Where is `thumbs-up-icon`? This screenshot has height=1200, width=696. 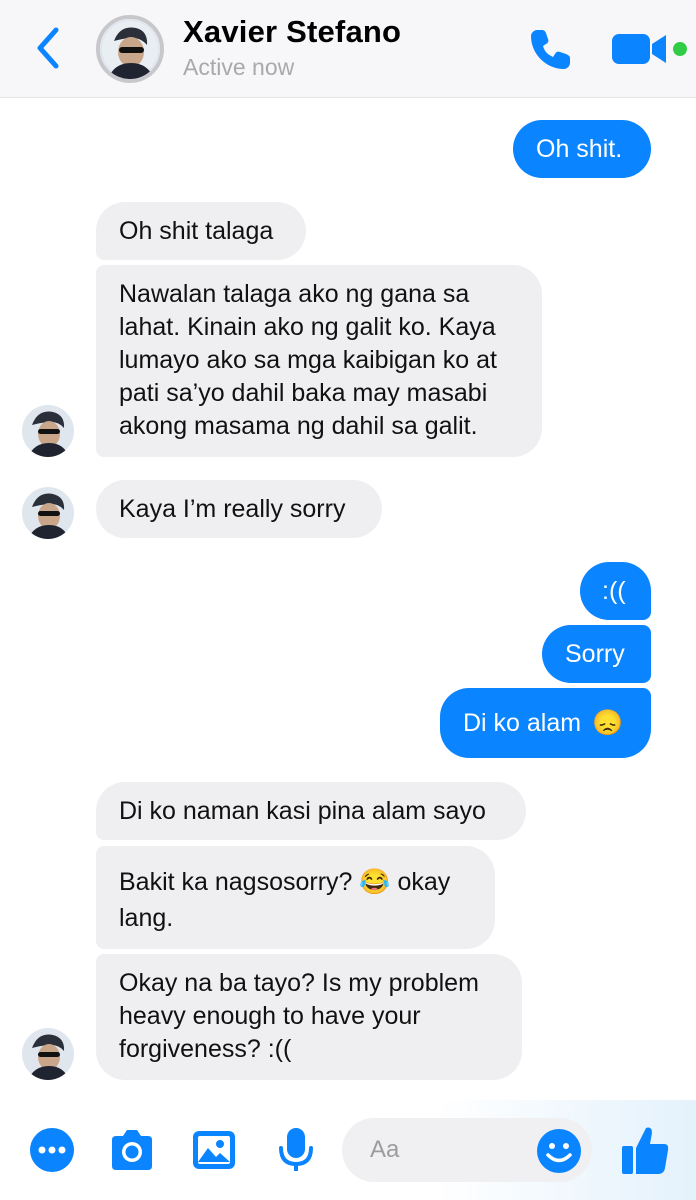 thumbs-up-icon is located at coordinates (645, 1150).